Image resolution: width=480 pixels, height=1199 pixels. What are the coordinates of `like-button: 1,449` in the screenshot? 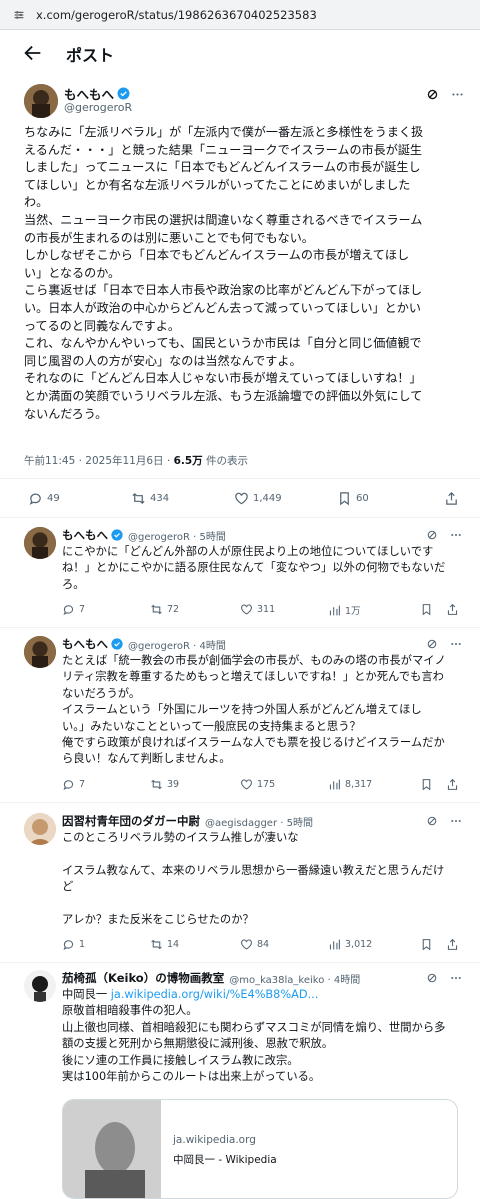 It's located at (258, 498).